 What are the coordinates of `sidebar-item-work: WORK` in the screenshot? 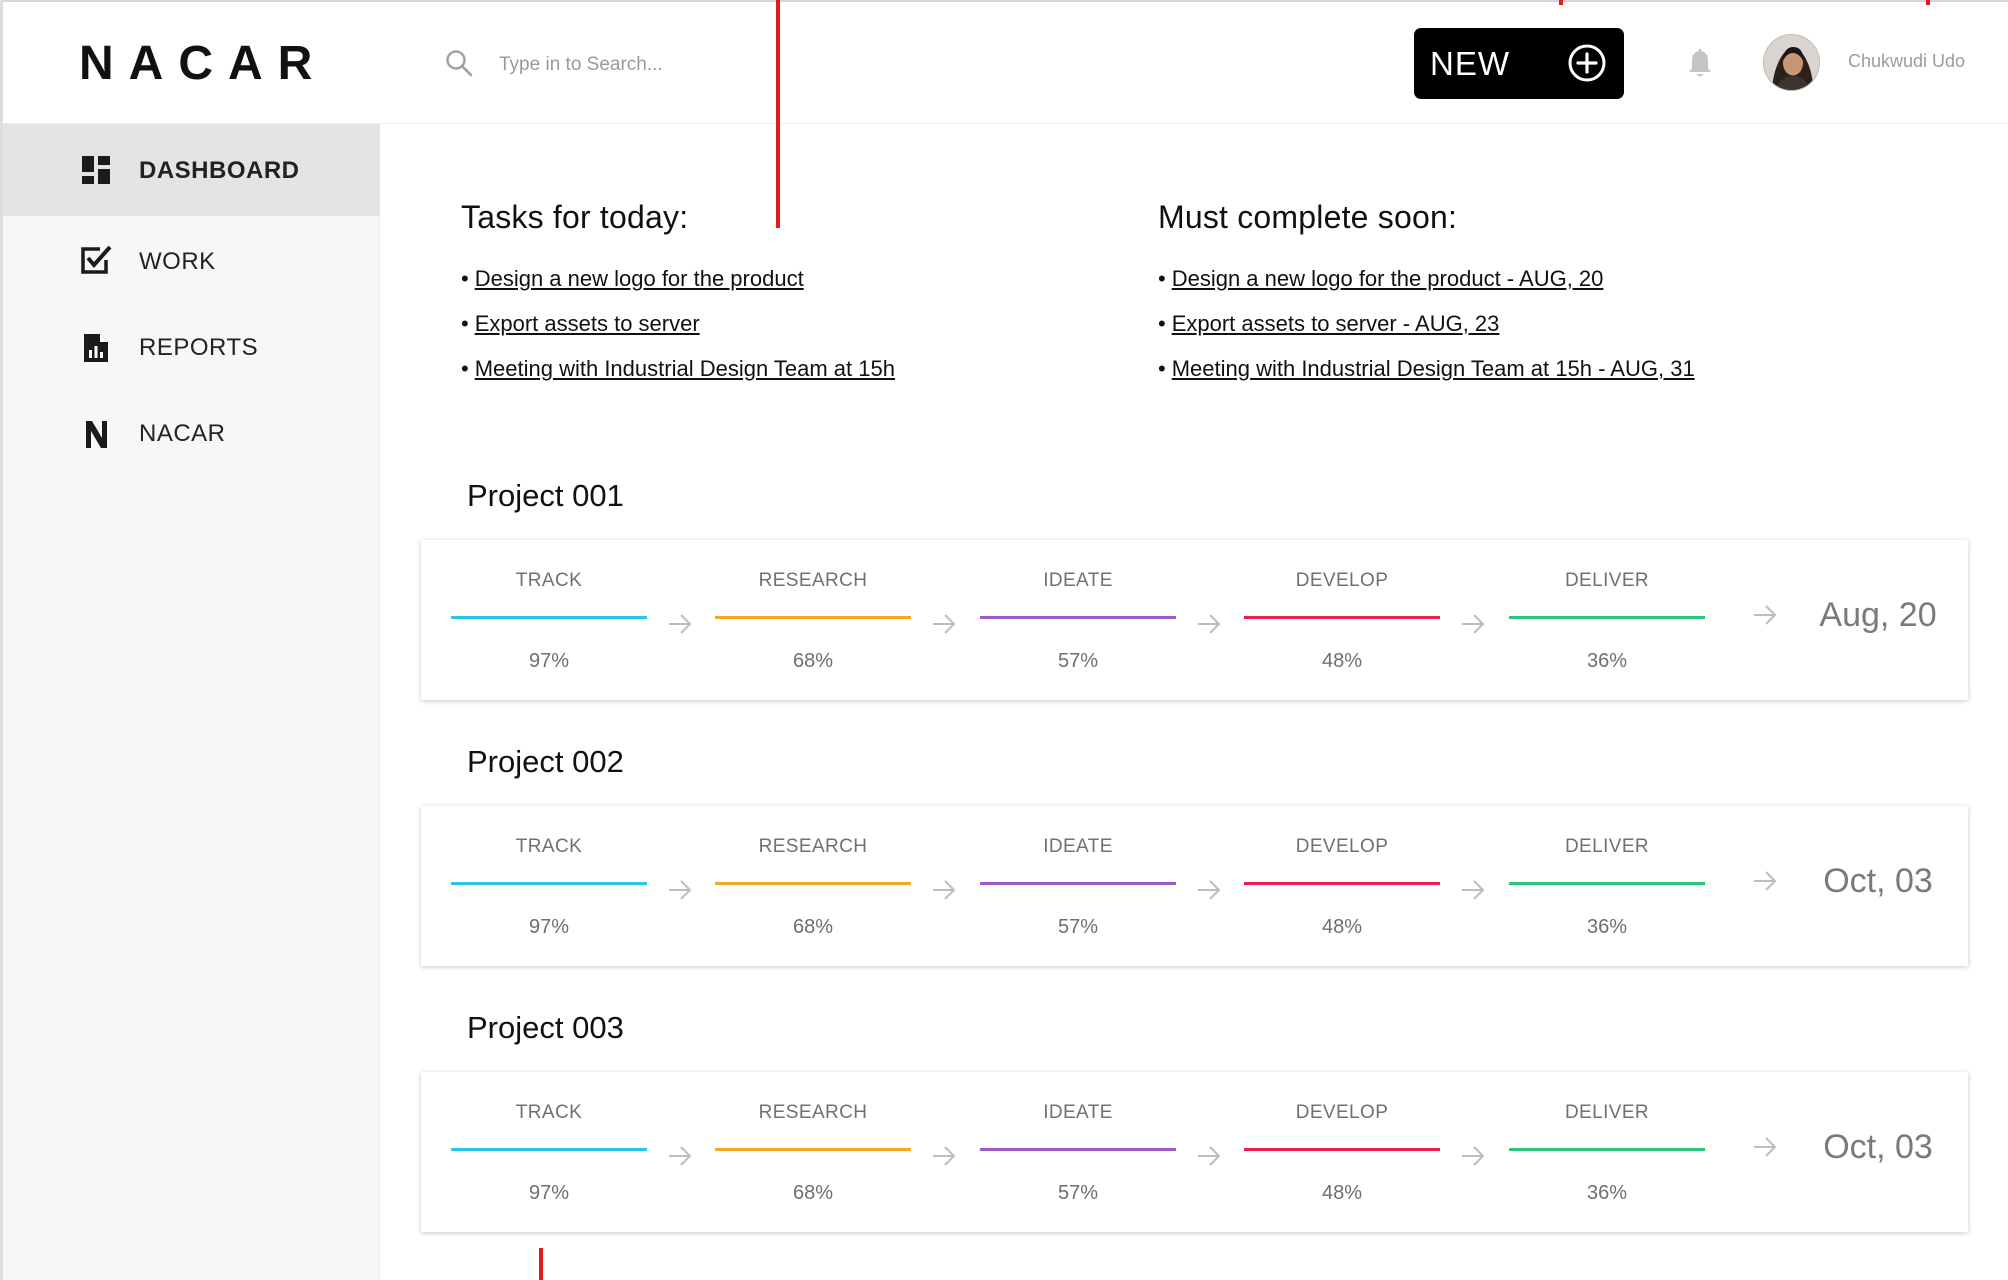 It's located at (191, 262).